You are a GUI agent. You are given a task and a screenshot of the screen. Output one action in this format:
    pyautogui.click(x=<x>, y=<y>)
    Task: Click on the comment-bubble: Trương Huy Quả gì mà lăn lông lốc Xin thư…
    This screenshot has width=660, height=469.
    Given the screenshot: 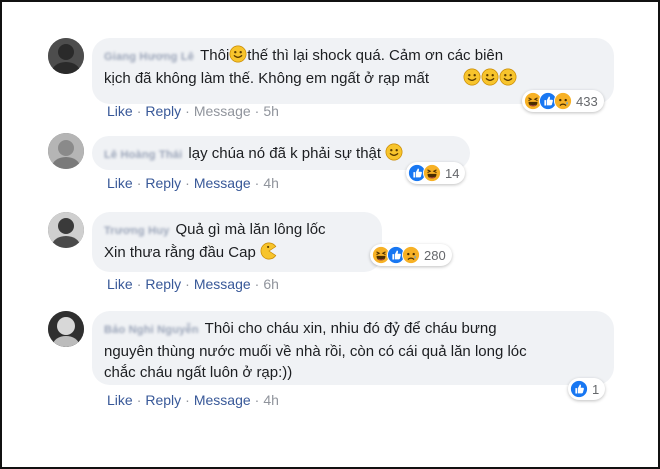 What is the action you would take?
    pyautogui.click(x=237, y=242)
    